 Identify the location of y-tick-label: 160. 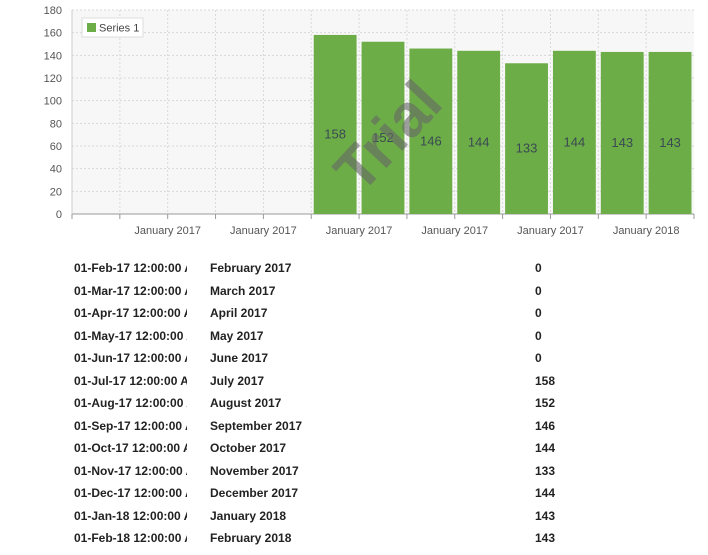
(53, 34).